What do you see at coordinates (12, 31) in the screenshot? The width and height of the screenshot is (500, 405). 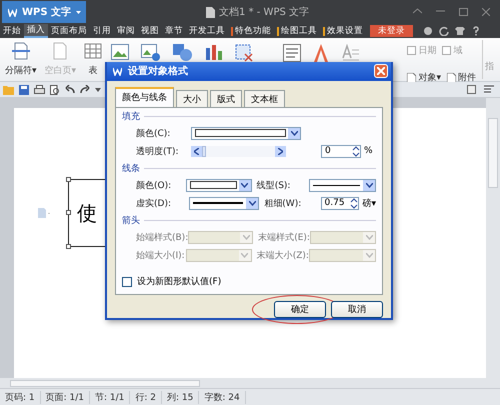 I see `menu-tab: 开始` at bounding box center [12, 31].